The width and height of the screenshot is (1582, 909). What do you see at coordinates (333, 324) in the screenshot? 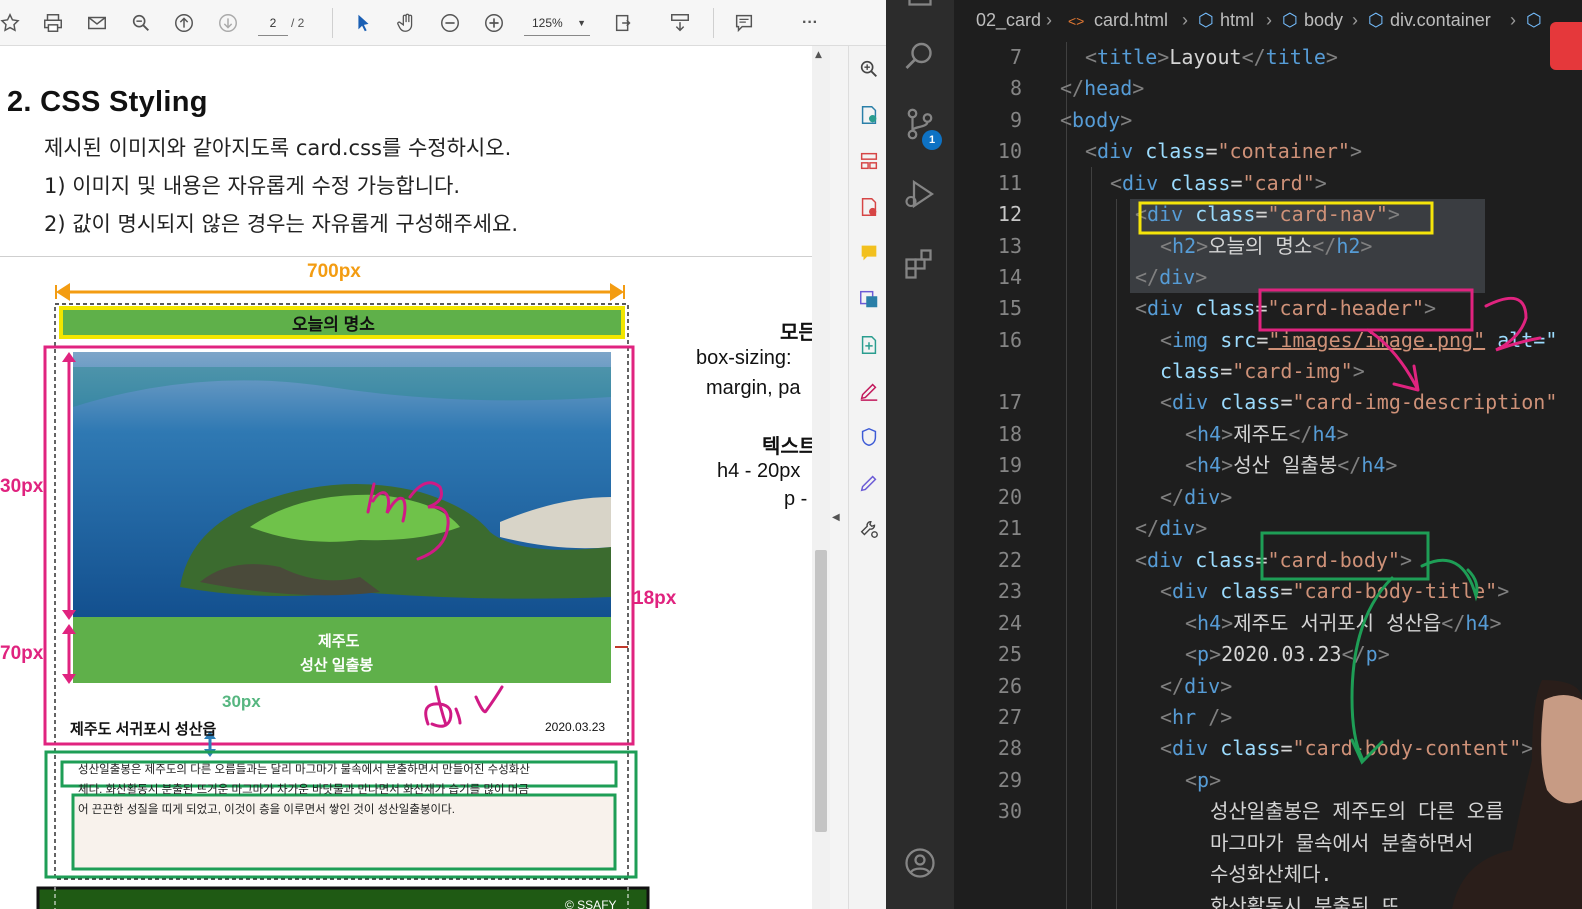
I see `nav-title: 오늘의 명소` at bounding box center [333, 324].